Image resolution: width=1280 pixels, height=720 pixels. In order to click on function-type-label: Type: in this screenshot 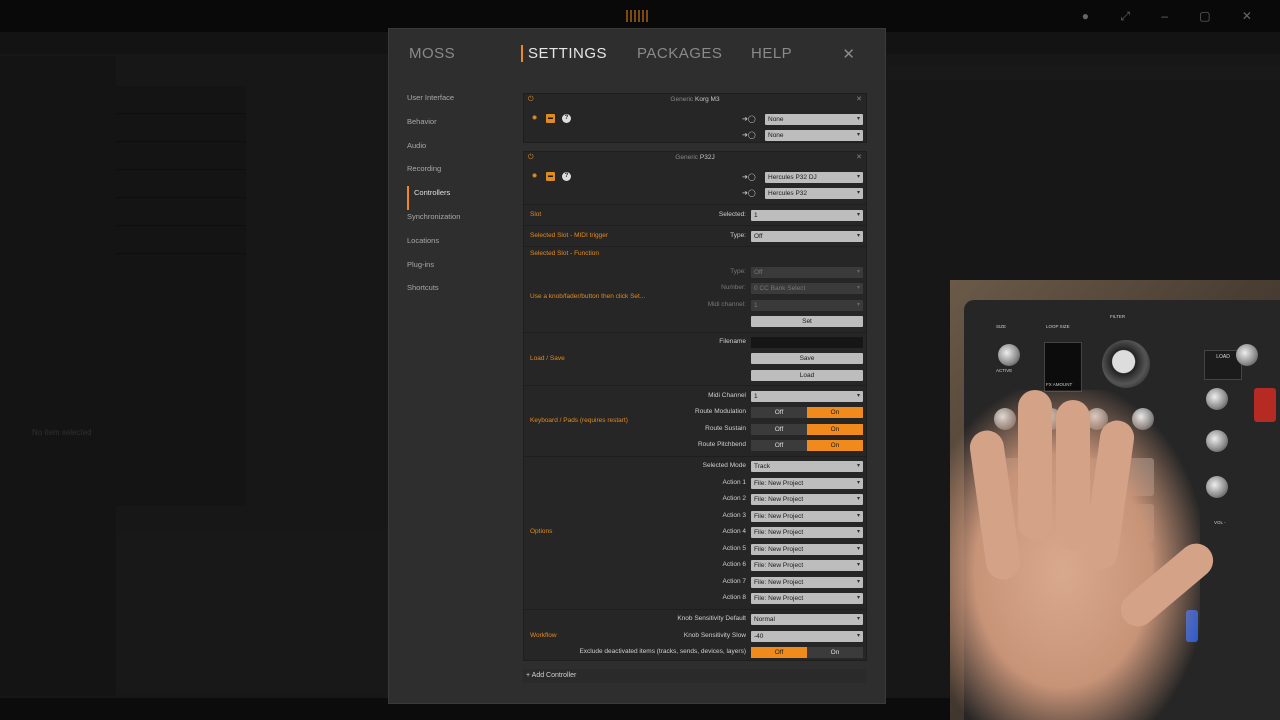, I will do `click(738, 271)`.